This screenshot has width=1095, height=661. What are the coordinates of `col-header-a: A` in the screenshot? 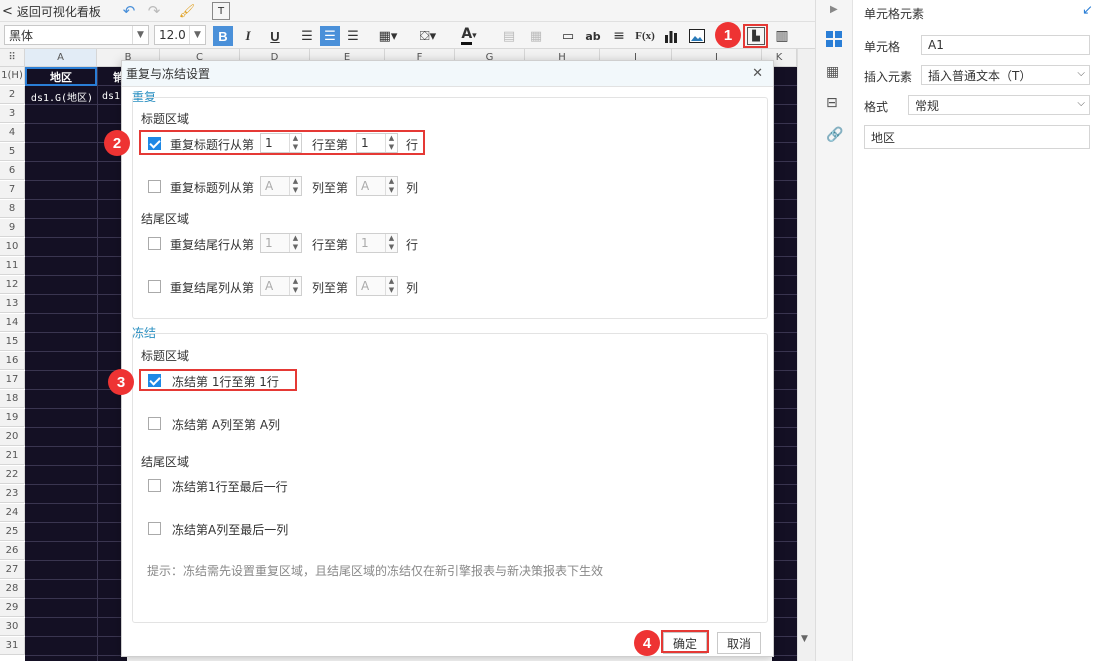 It's located at (61, 58).